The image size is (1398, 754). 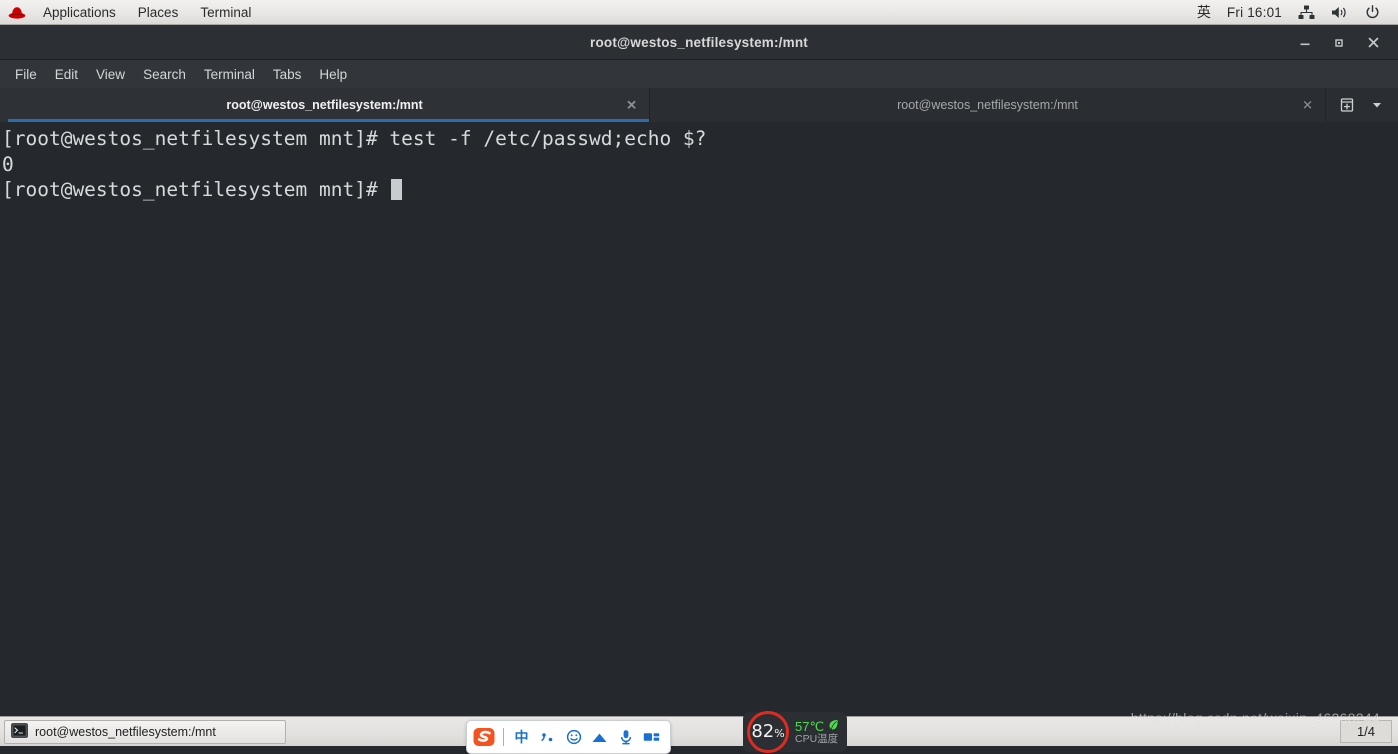 I want to click on cpu-usage-gauge: 82%, so click(x=768, y=732).